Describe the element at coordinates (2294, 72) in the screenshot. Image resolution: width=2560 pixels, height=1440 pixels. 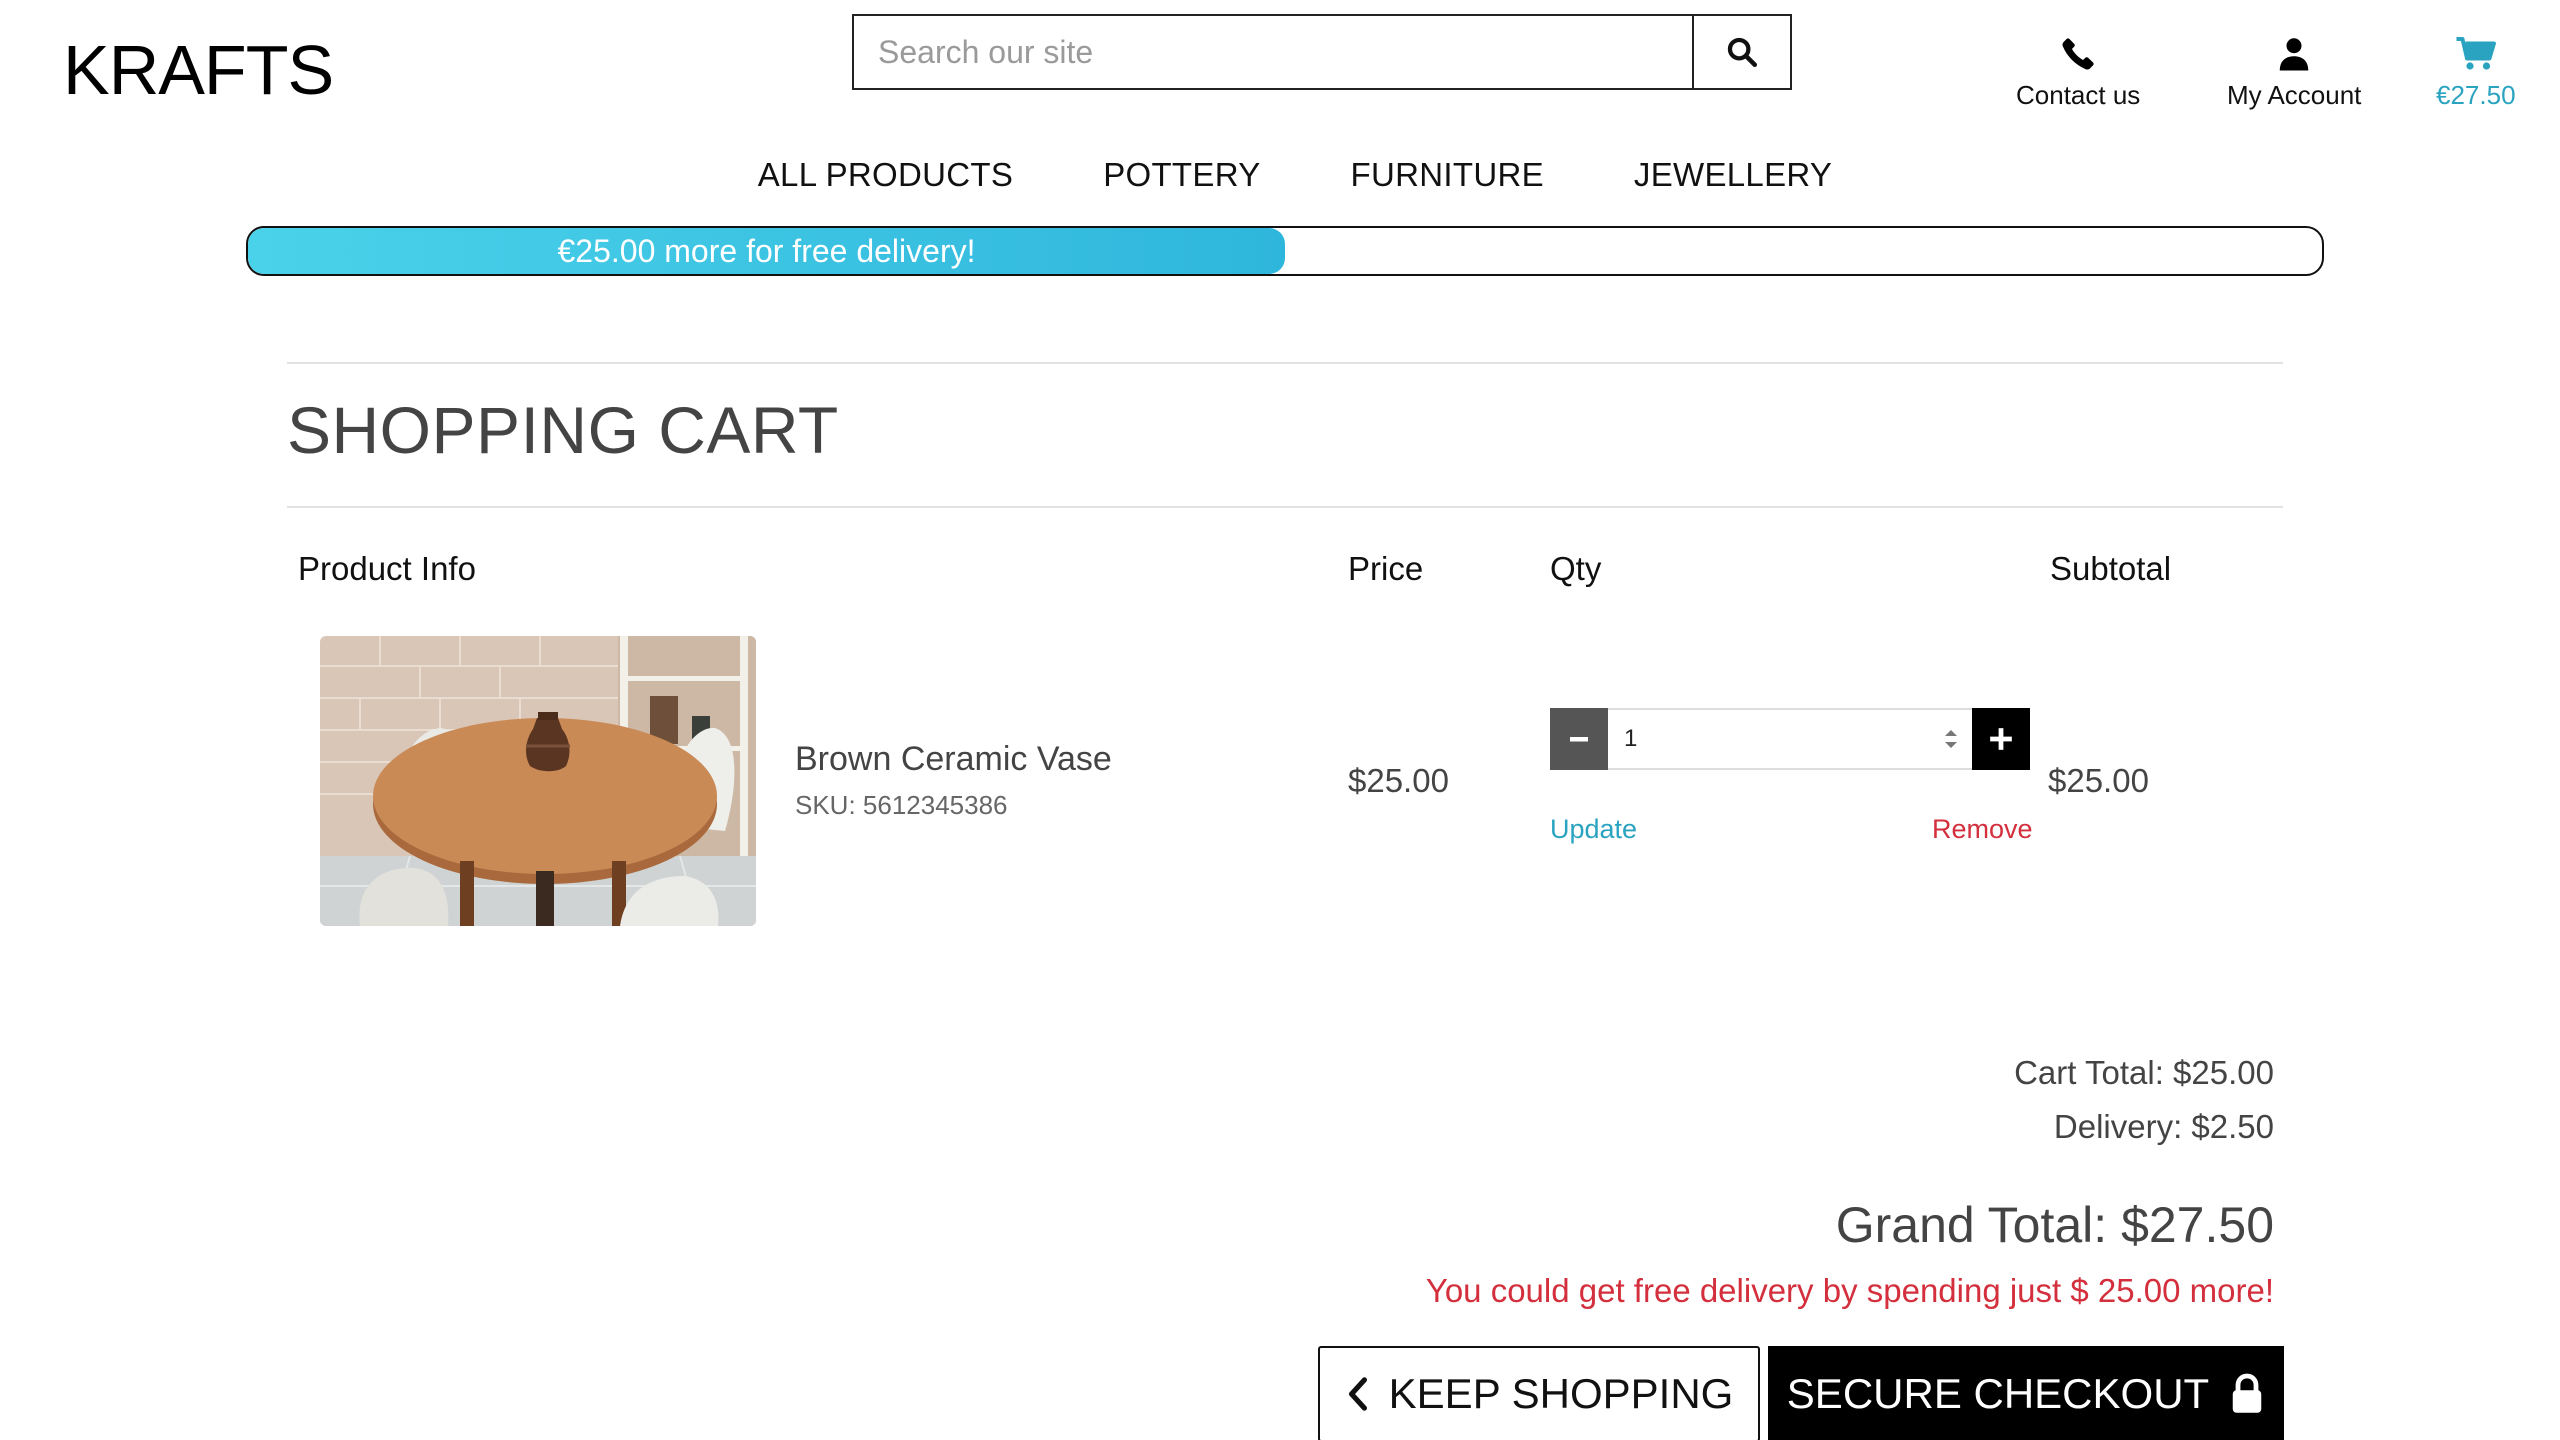
I see `my-account-link: My Account` at that location.